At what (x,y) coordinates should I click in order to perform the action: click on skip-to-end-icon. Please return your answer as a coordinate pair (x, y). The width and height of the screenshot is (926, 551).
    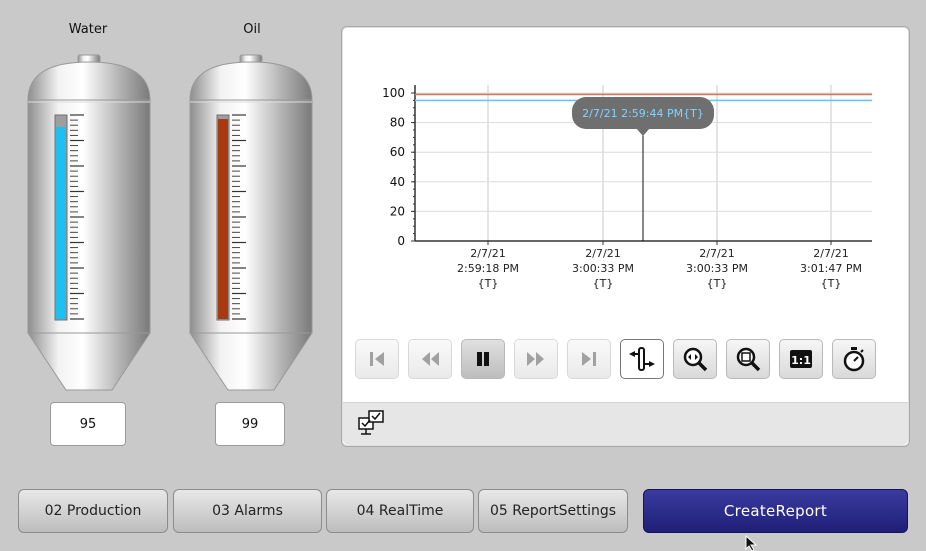
    Looking at the image, I should click on (589, 359).